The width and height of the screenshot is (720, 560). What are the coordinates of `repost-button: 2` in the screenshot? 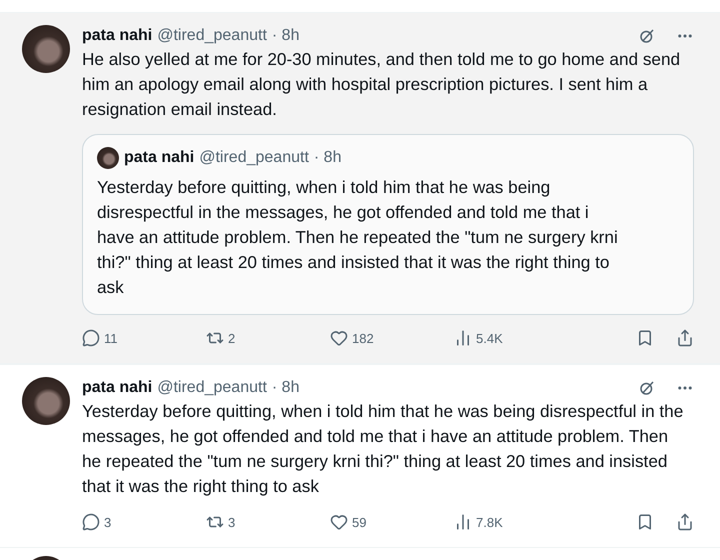 It's located at (268, 338).